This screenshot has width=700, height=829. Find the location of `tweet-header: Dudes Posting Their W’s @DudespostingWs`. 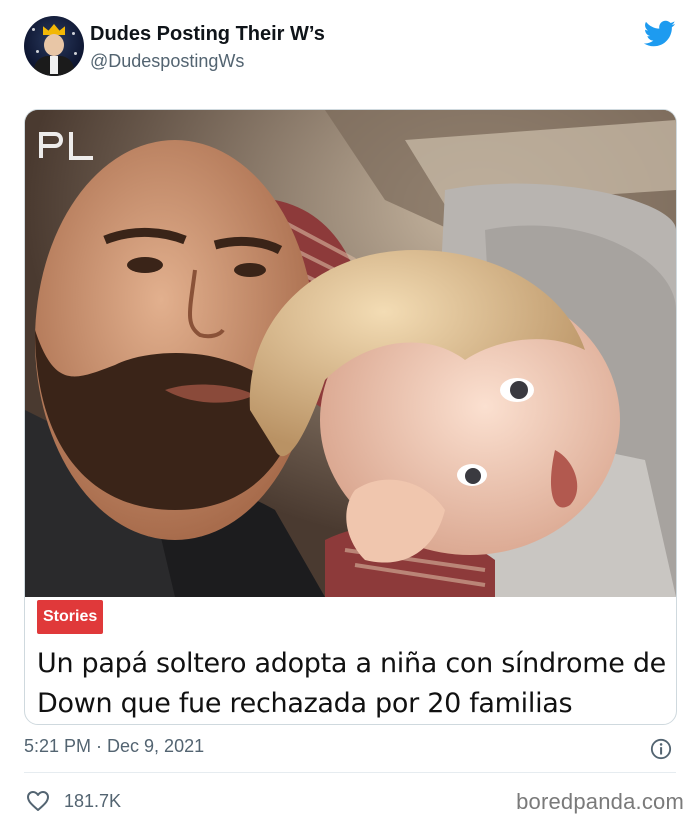

tweet-header: Dudes Posting Their W’s @DudespostingWs is located at coordinates (352, 48).